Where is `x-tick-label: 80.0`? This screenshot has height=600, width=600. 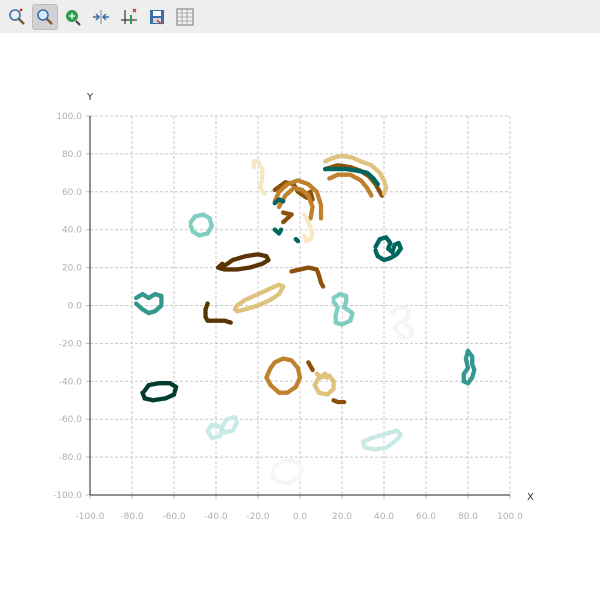 x-tick-label: 80.0 is located at coordinates (468, 517).